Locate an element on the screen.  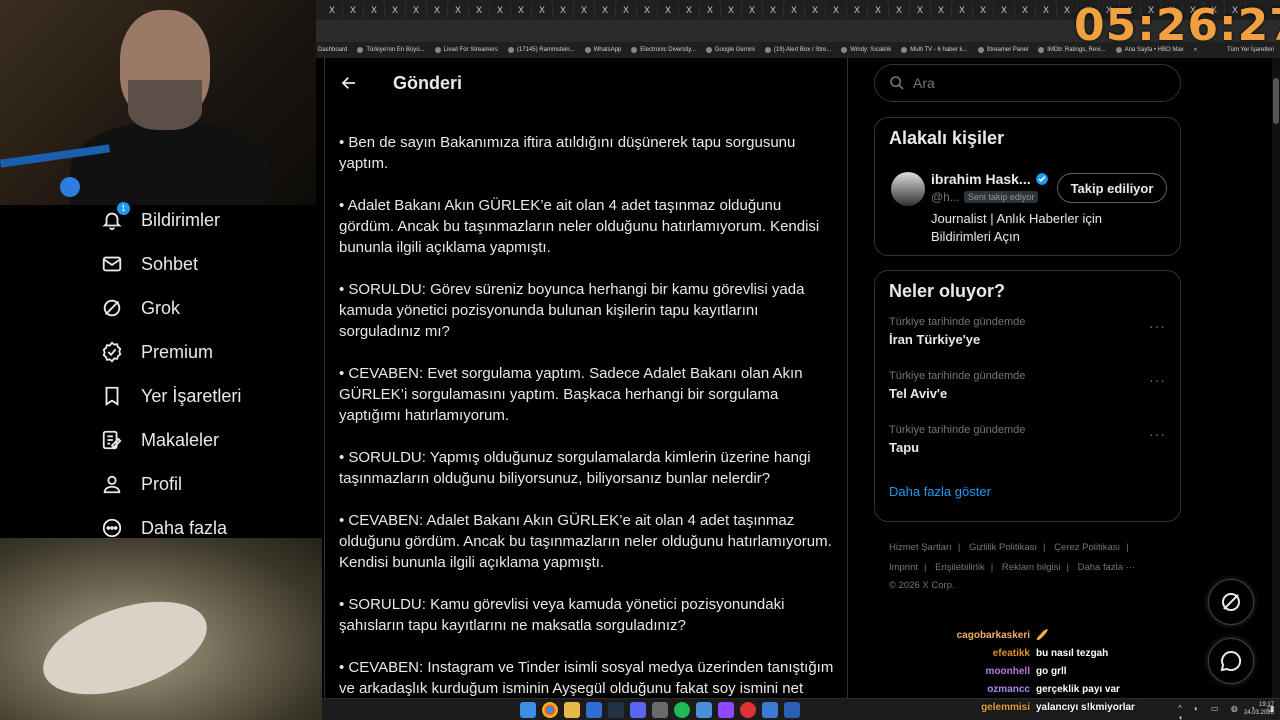
chat-text: yalancıyı s!kmiyorlar is located at coordinates (1085, 707).